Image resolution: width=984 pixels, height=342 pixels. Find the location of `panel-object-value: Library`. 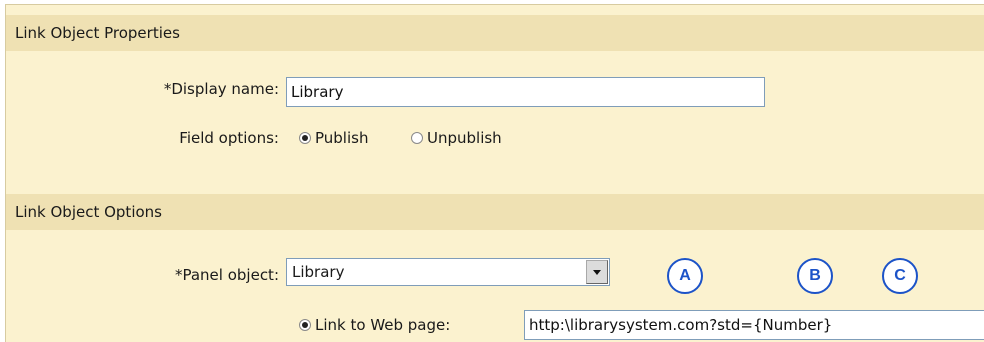

panel-object-value: Library is located at coordinates (318, 272).